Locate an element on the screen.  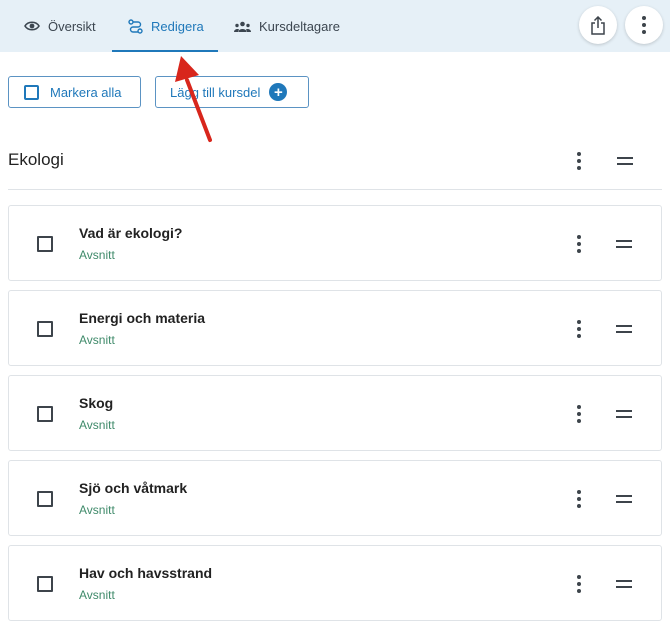
section-more-icon is located at coordinates (579, 161).